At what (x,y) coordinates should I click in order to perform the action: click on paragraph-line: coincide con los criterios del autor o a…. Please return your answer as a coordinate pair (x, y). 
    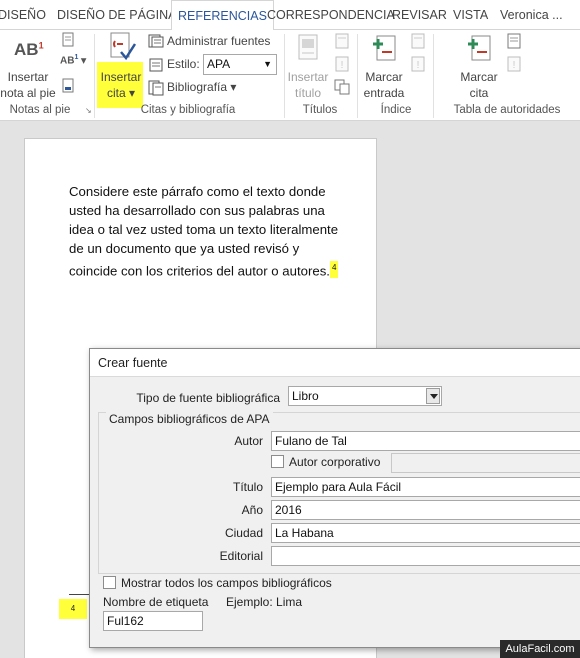
    Looking at the image, I should click on (204, 270).